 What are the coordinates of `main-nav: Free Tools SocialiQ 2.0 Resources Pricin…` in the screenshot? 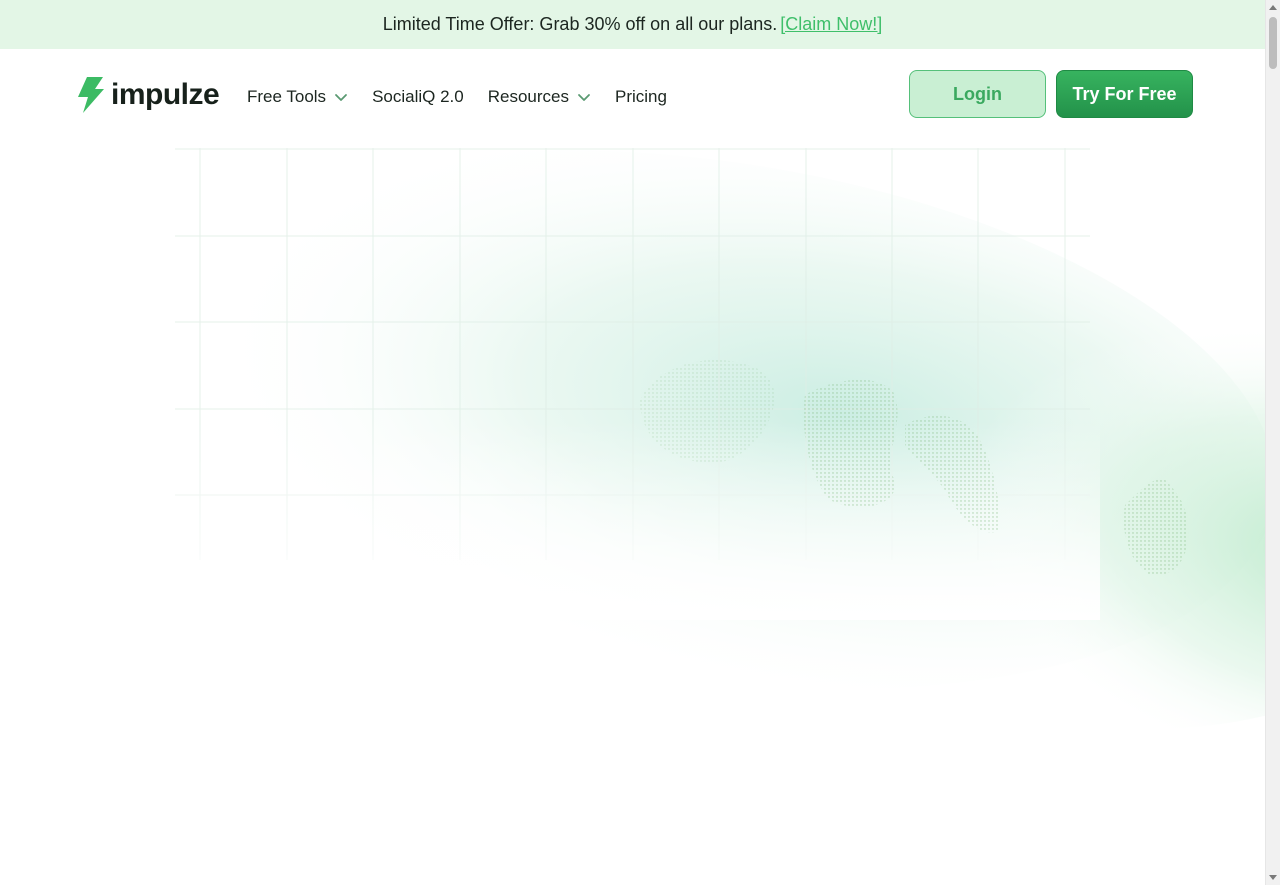 It's located at (469, 97).